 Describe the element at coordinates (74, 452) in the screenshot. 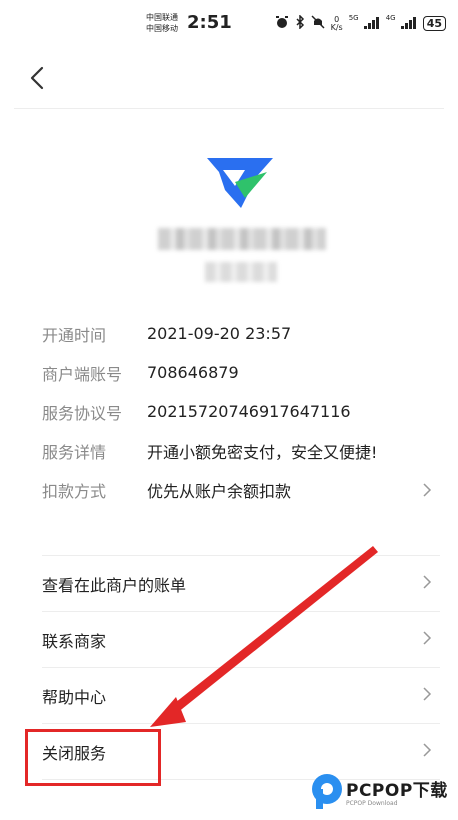

I see `info-label: 服务详情` at that location.